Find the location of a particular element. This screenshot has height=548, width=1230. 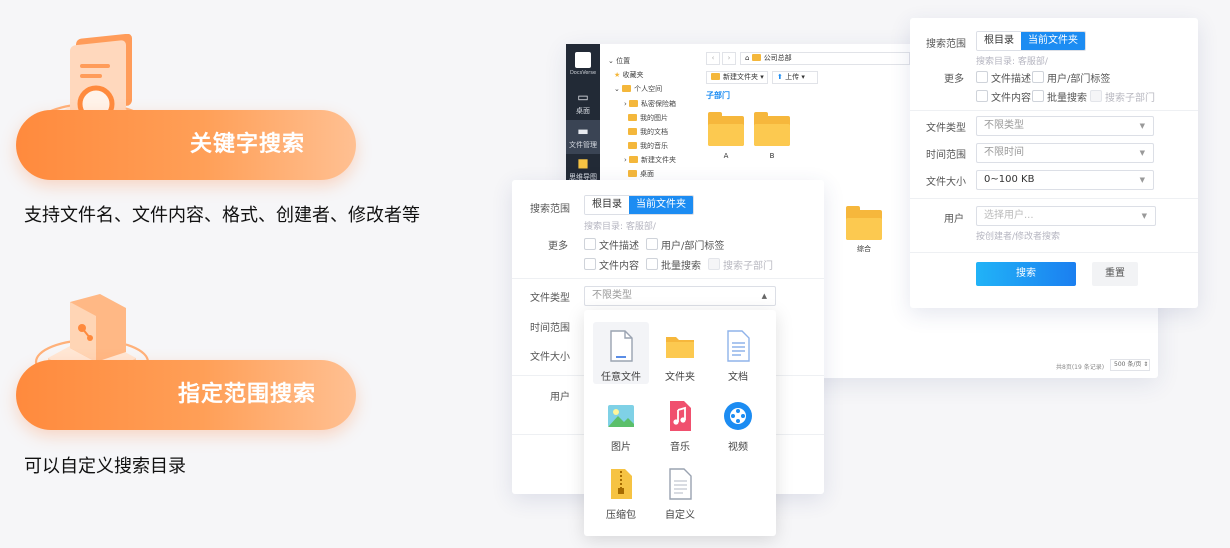

desktop-icon: ▭ is located at coordinates (583, 97).